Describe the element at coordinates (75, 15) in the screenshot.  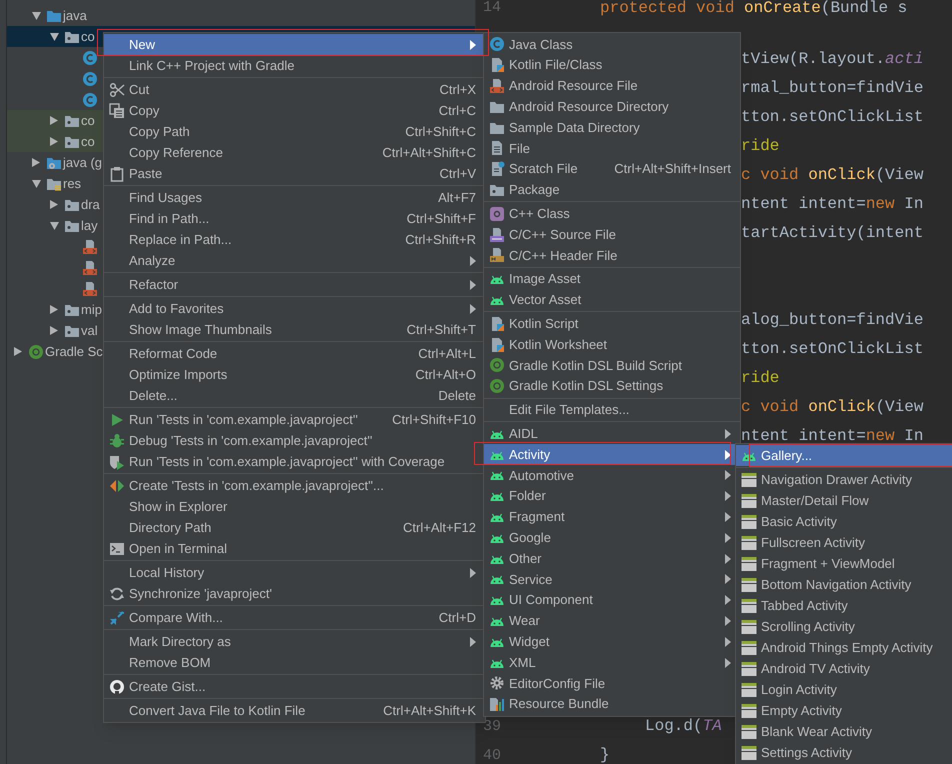
I see `tree-label: java` at that location.